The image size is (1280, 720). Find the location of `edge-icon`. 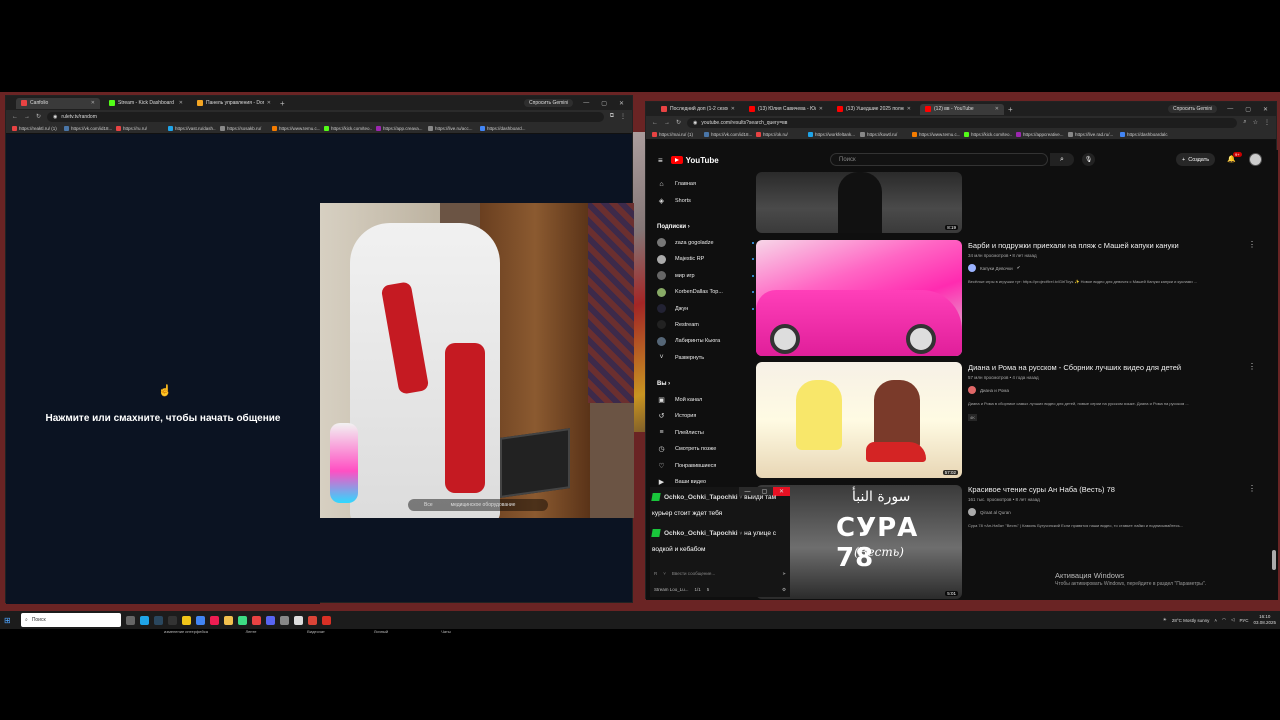

edge-icon is located at coordinates (144, 620).